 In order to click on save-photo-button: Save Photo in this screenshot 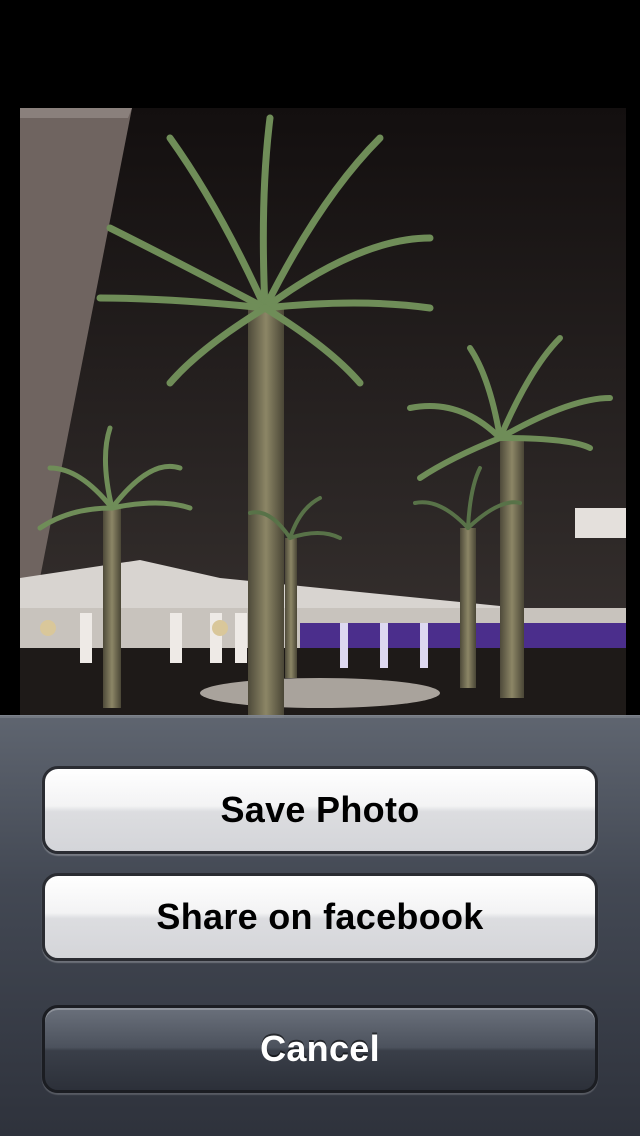, I will do `click(320, 810)`.